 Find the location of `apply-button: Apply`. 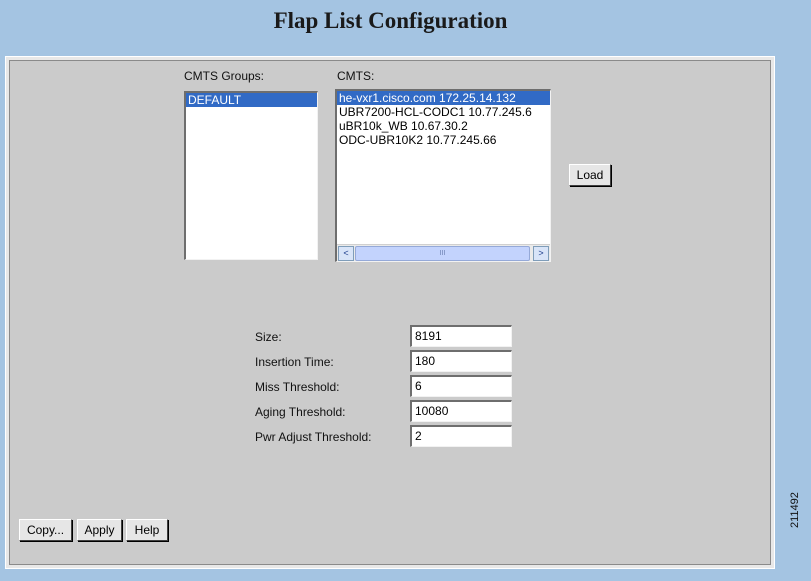

apply-button: Apply is located at coordinates (99, 530).